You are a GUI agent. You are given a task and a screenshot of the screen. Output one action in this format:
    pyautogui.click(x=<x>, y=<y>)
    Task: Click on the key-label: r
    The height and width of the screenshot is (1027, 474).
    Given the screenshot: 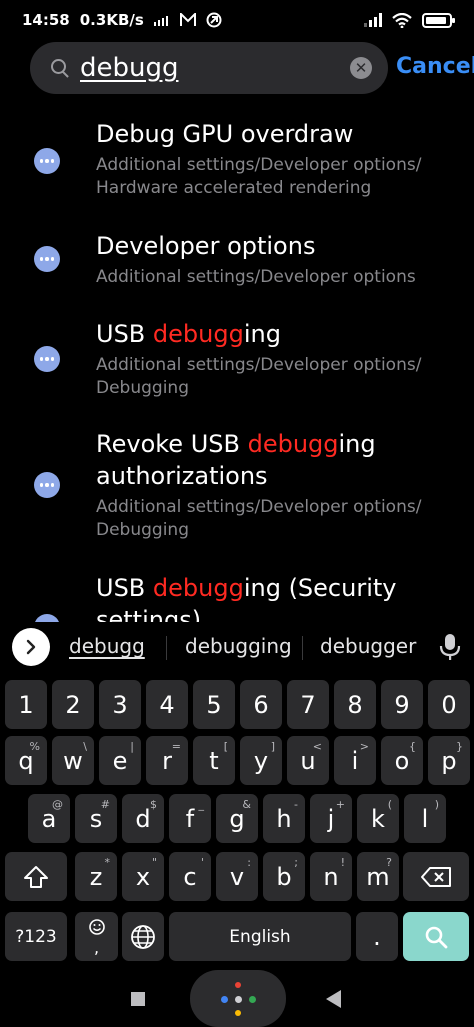 What is the action you would take?
    pyautogui.click(x=167, y=760)
    